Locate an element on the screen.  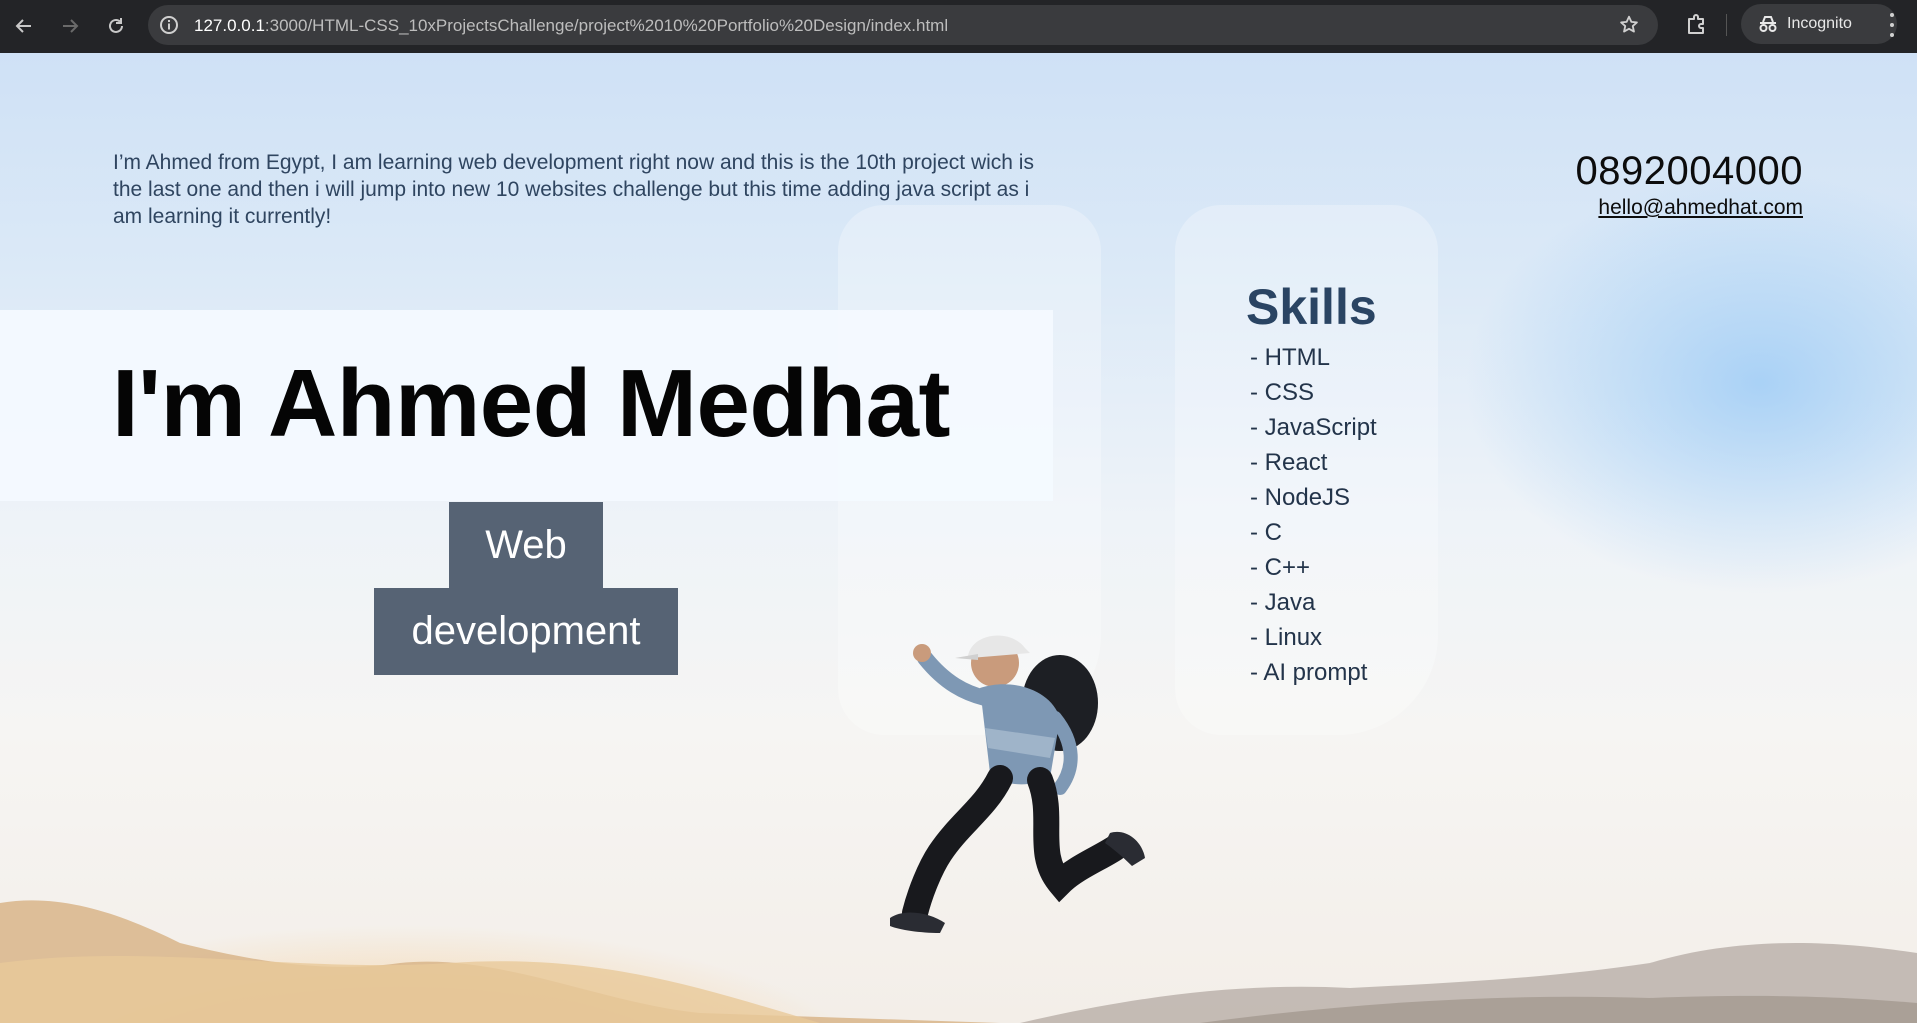
bookmark-star-icon is located at coordinates (1629, 25).